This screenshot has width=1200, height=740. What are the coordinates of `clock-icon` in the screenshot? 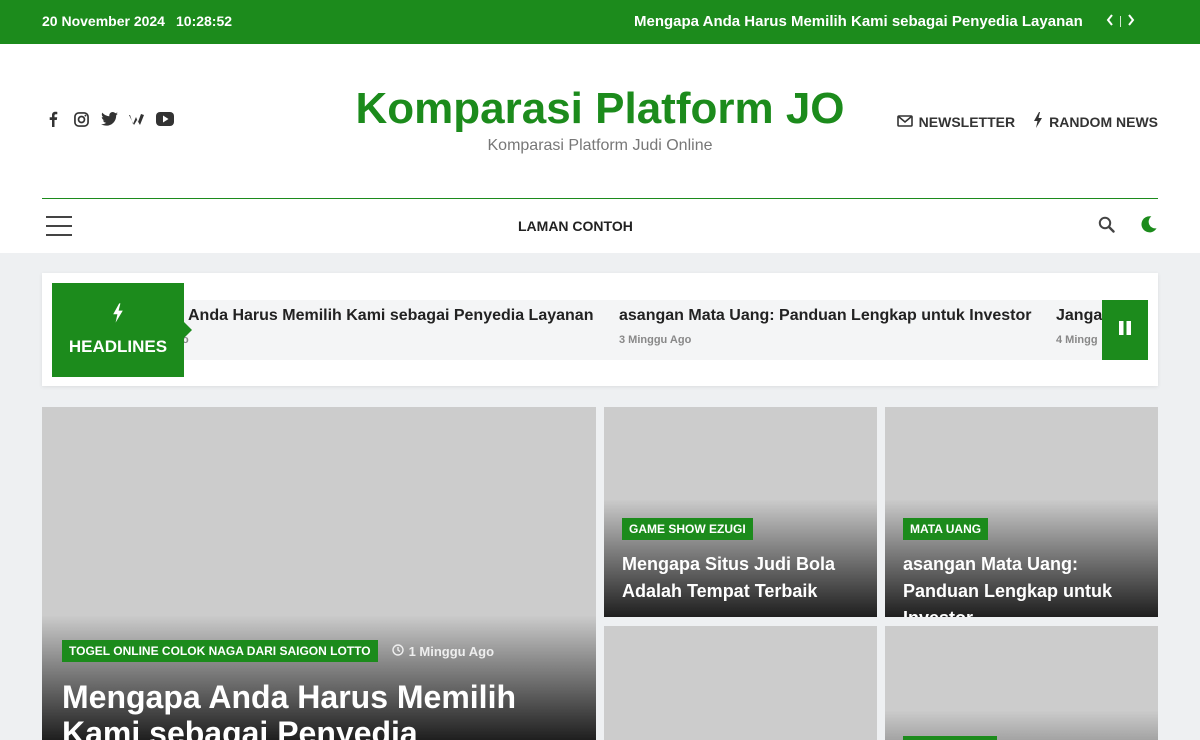 It's located at (397, 651).